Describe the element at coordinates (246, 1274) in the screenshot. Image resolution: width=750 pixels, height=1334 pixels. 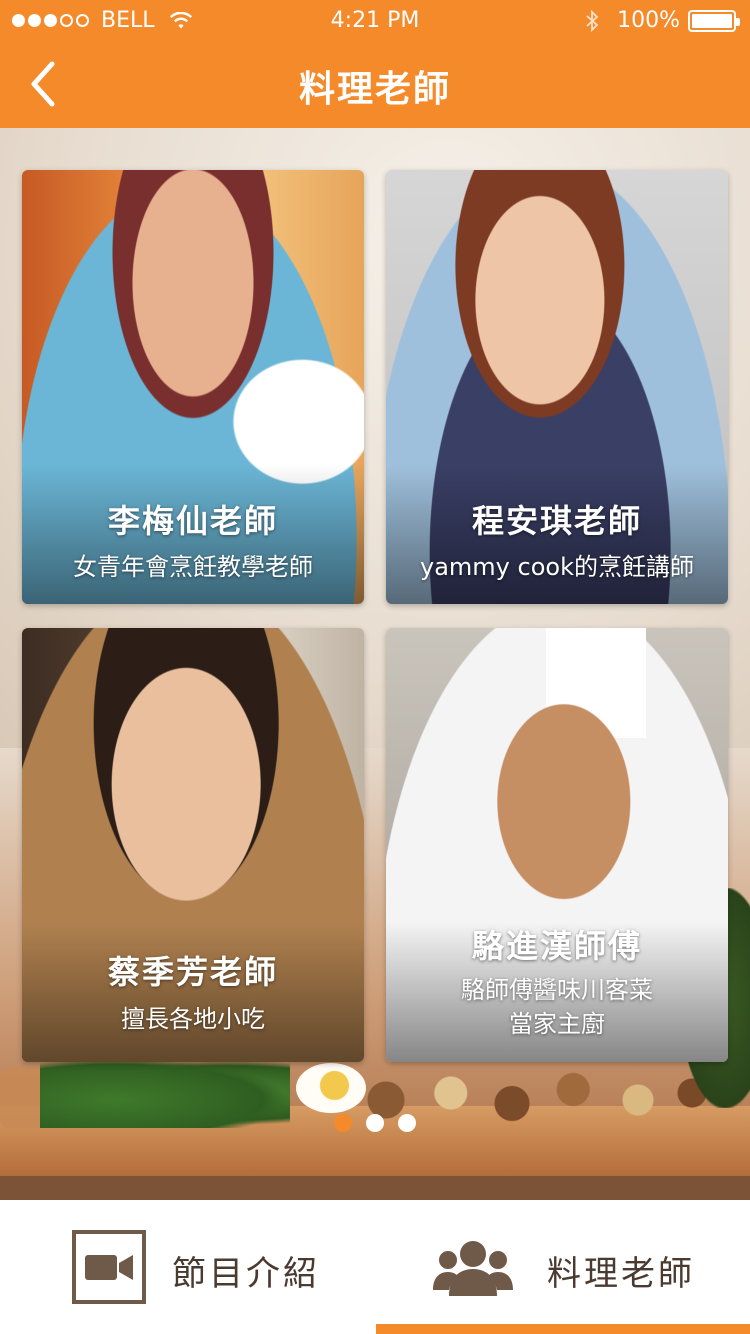
I see `tab-label: 節目介紹` at that location.